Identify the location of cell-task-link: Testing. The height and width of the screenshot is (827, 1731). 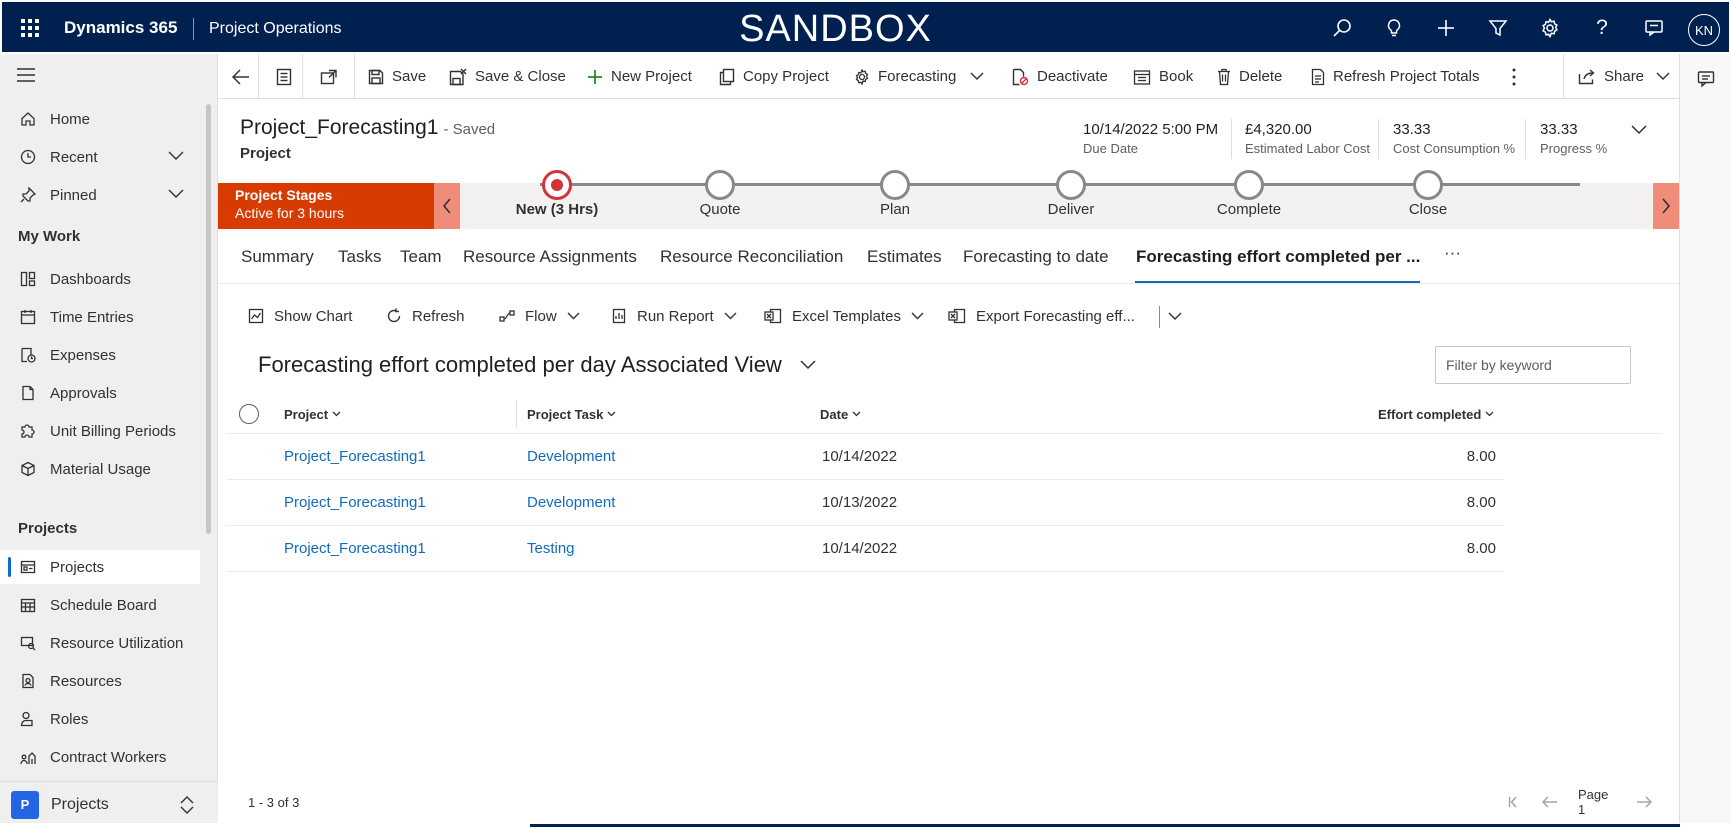
(551, 548).